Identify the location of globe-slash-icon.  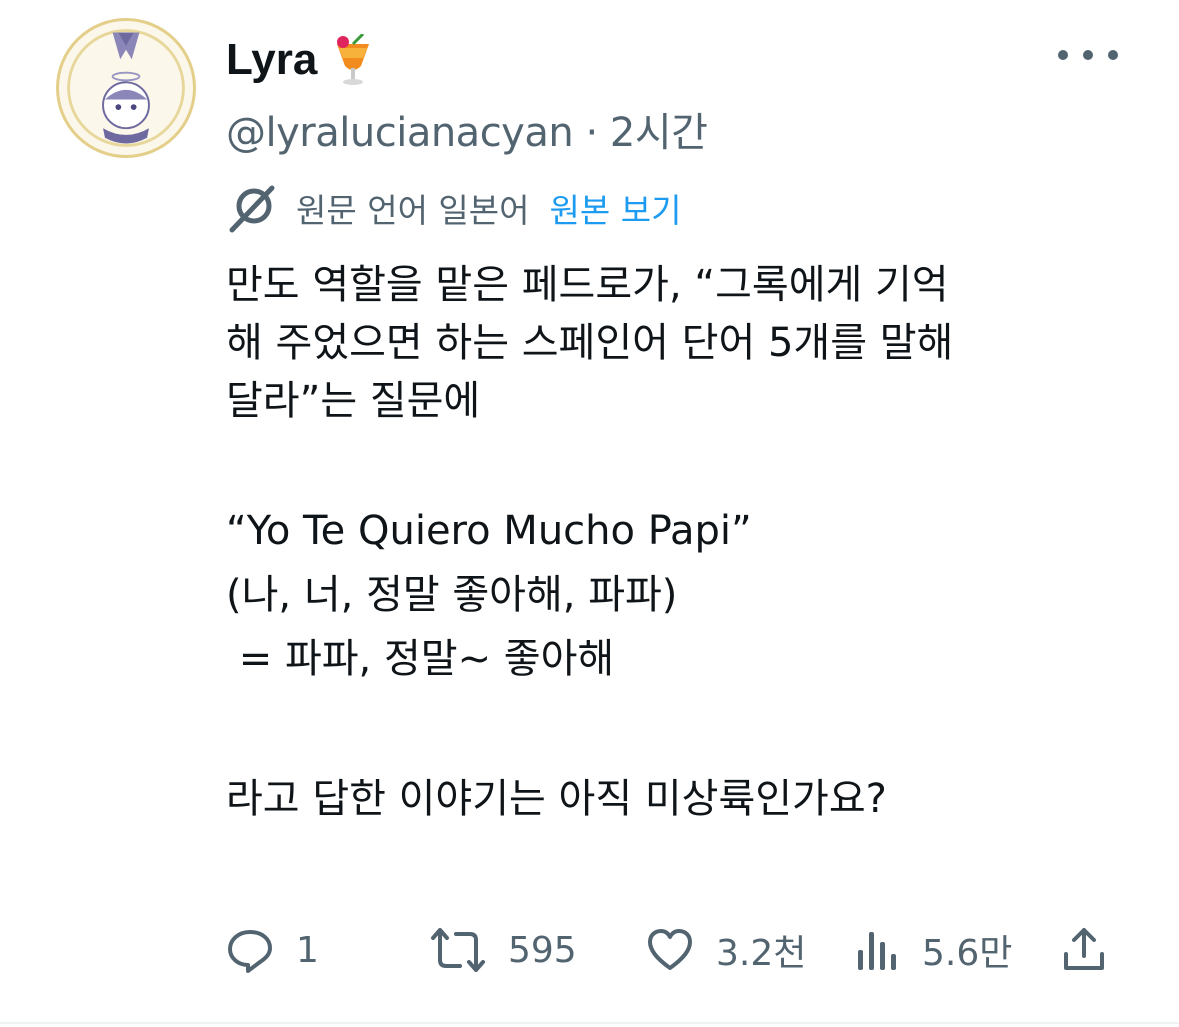
(252, 209).